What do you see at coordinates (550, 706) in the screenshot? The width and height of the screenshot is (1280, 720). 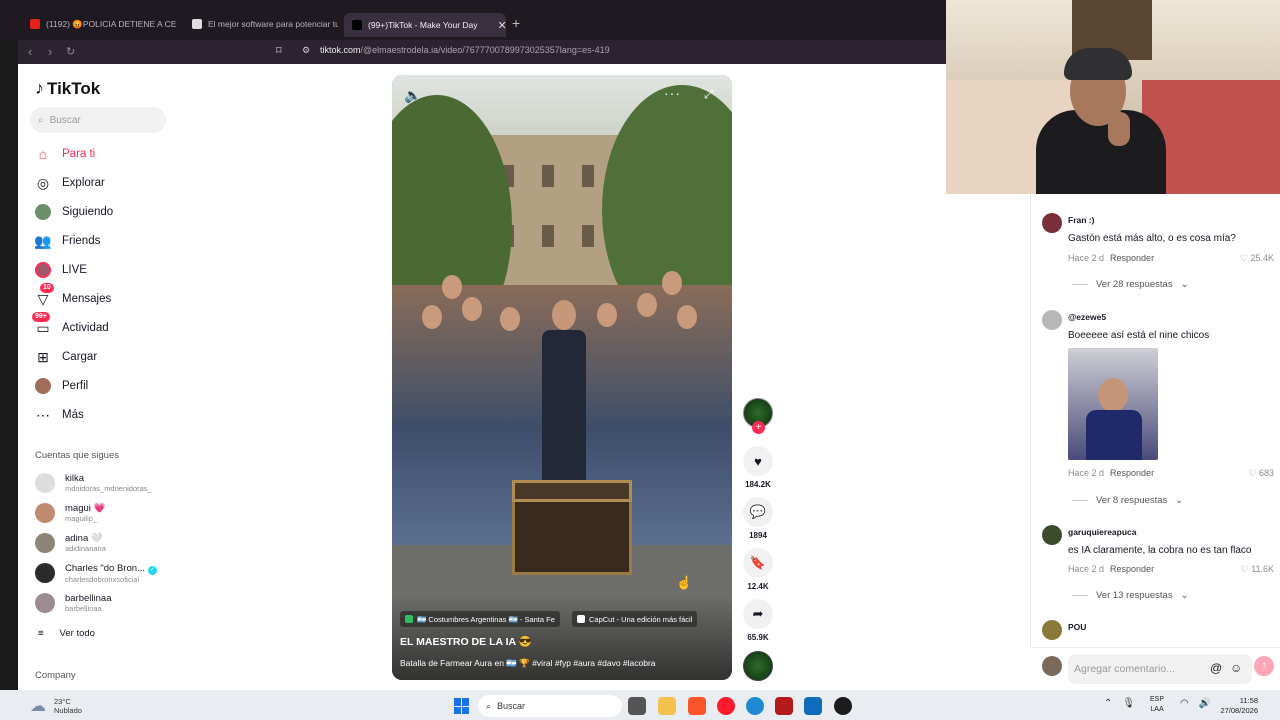 I see `taskbar-search: ⌕ Buscar` at bounding box center [550, 706].